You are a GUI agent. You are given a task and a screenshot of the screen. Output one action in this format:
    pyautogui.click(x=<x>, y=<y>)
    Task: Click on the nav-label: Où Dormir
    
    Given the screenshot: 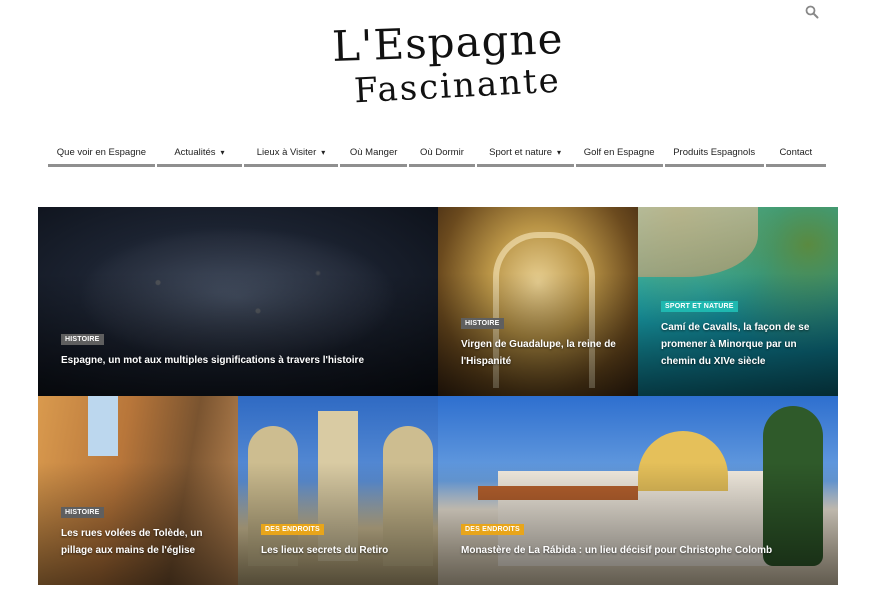 What is the action you would take?
    pyautogui.click(x=442, y=152)
    